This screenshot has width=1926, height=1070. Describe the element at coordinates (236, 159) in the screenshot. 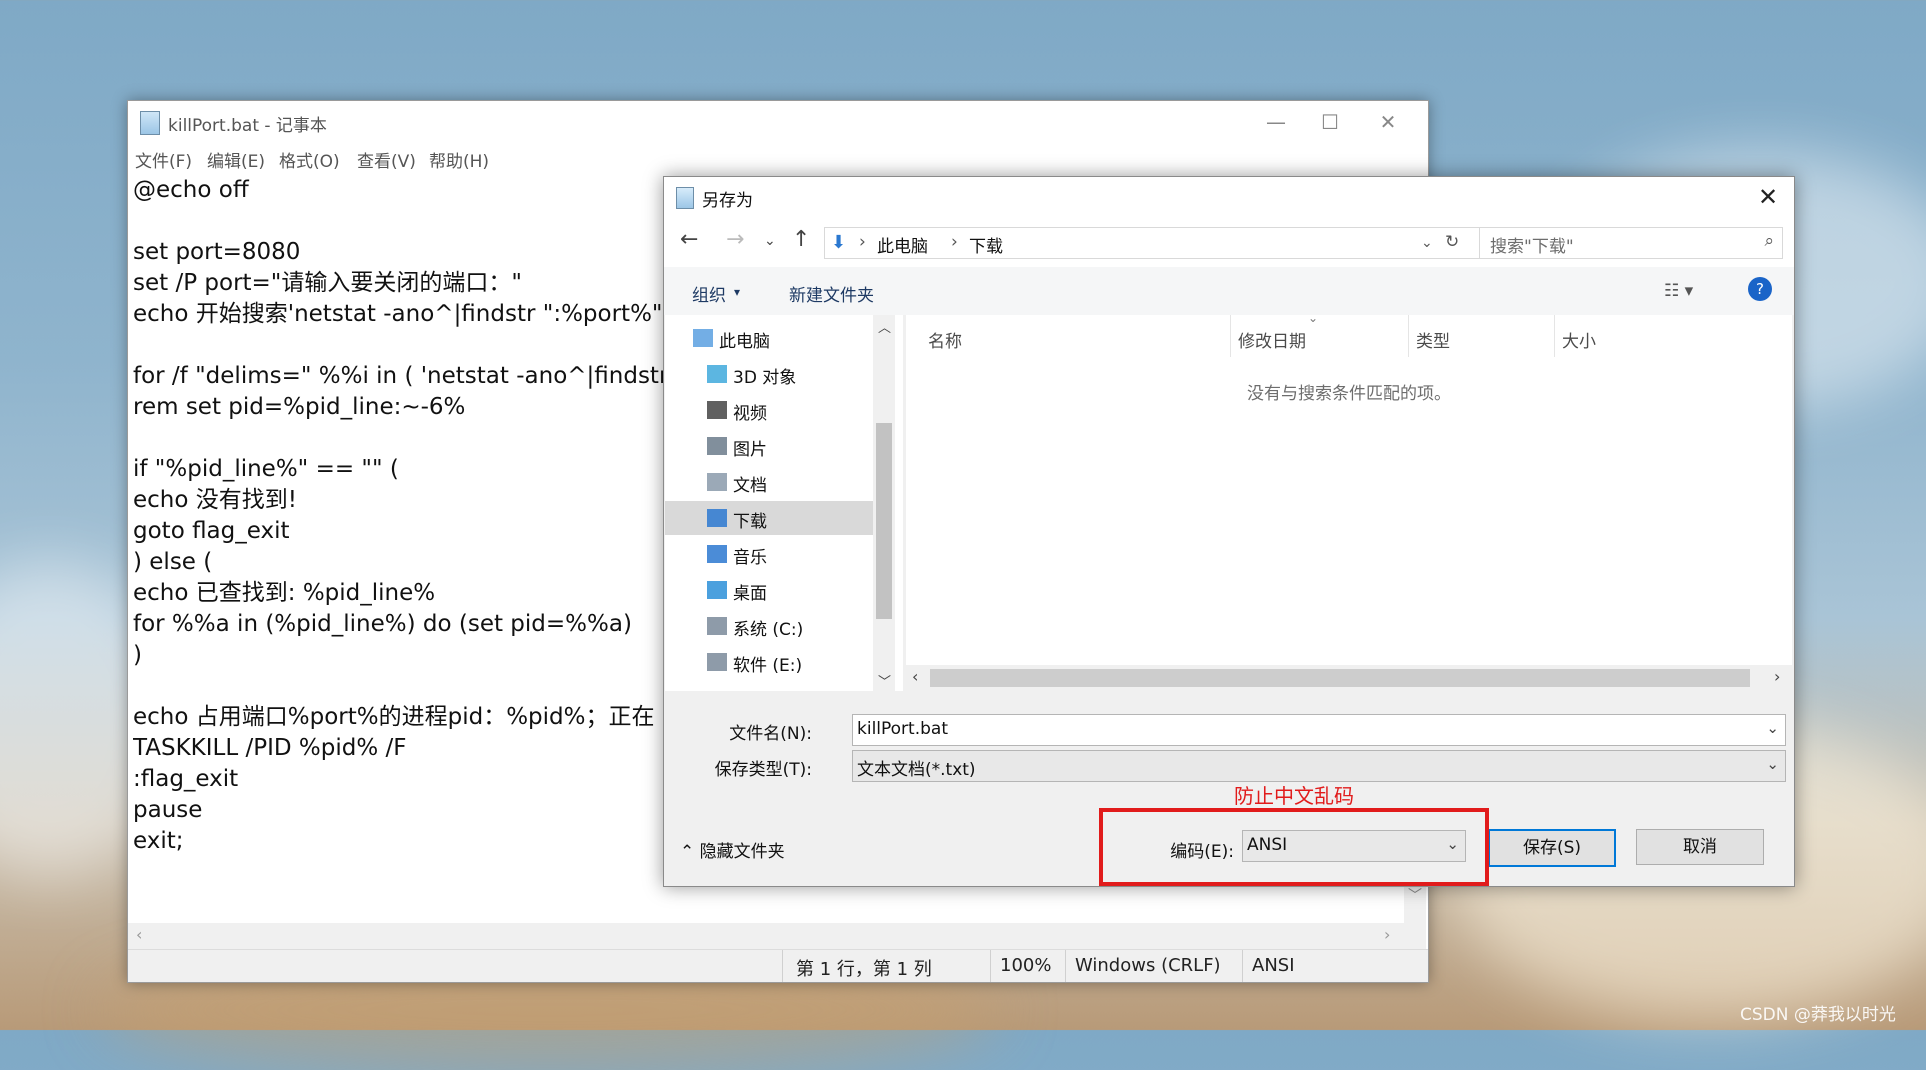

I see `menu-edit: 编辑(E)` at that location.